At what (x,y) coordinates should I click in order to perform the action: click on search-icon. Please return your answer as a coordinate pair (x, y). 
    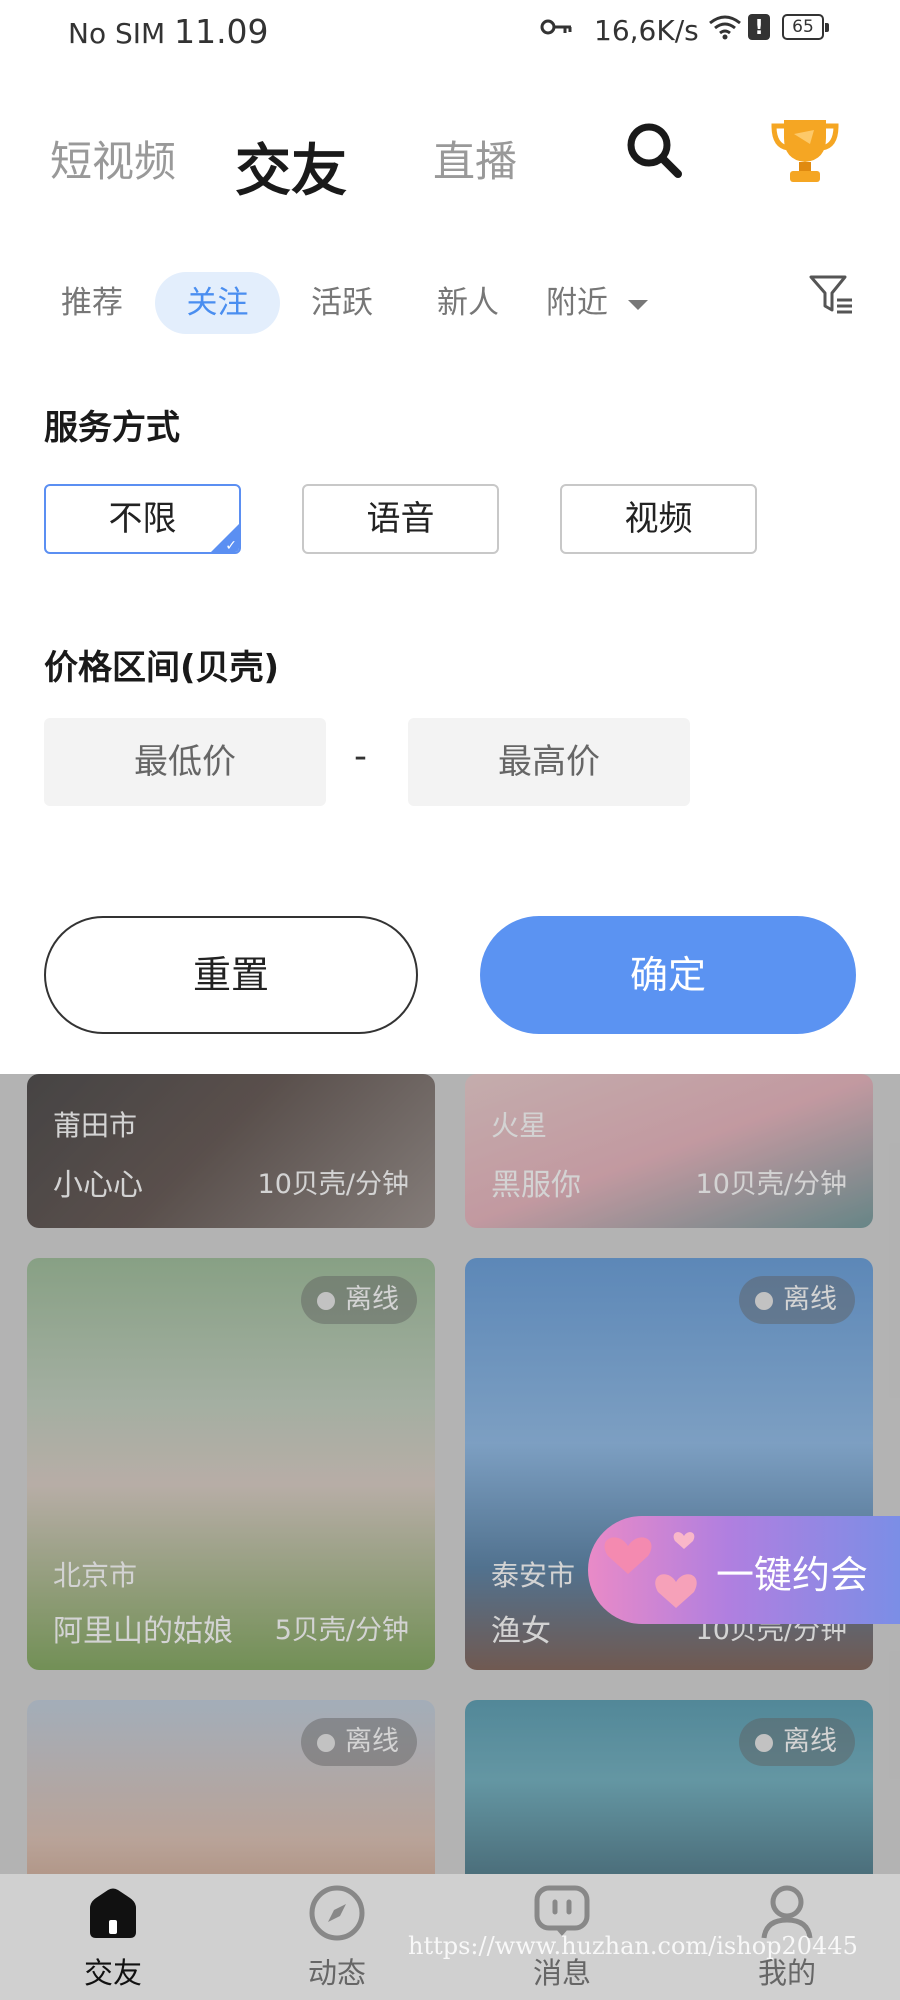
    Looking at the image, I should click on (654, 150).